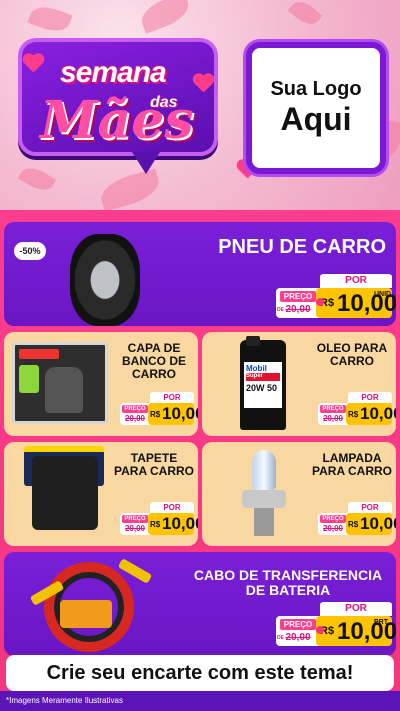  I want to click on footer-bar: *Imagens Meramente Ilustrativas, so click(200, 701).